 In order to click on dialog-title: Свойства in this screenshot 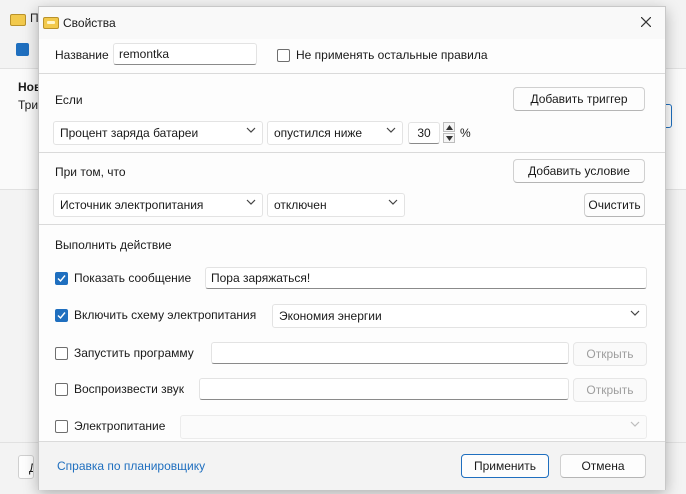, I will do `click(89, 23)`.